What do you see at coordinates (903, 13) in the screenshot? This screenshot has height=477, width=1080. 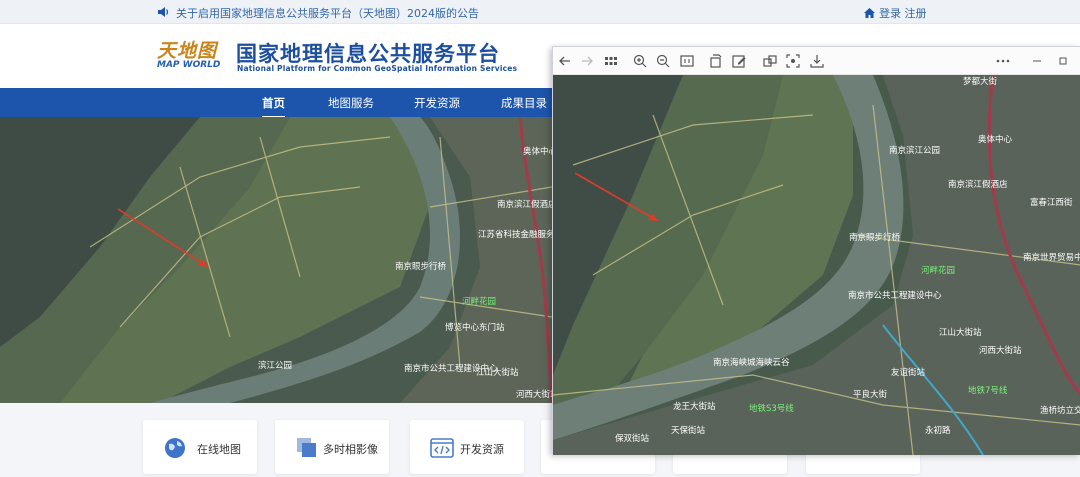 I see `login-label: 登录 注册` at bounding box center [903, 13].